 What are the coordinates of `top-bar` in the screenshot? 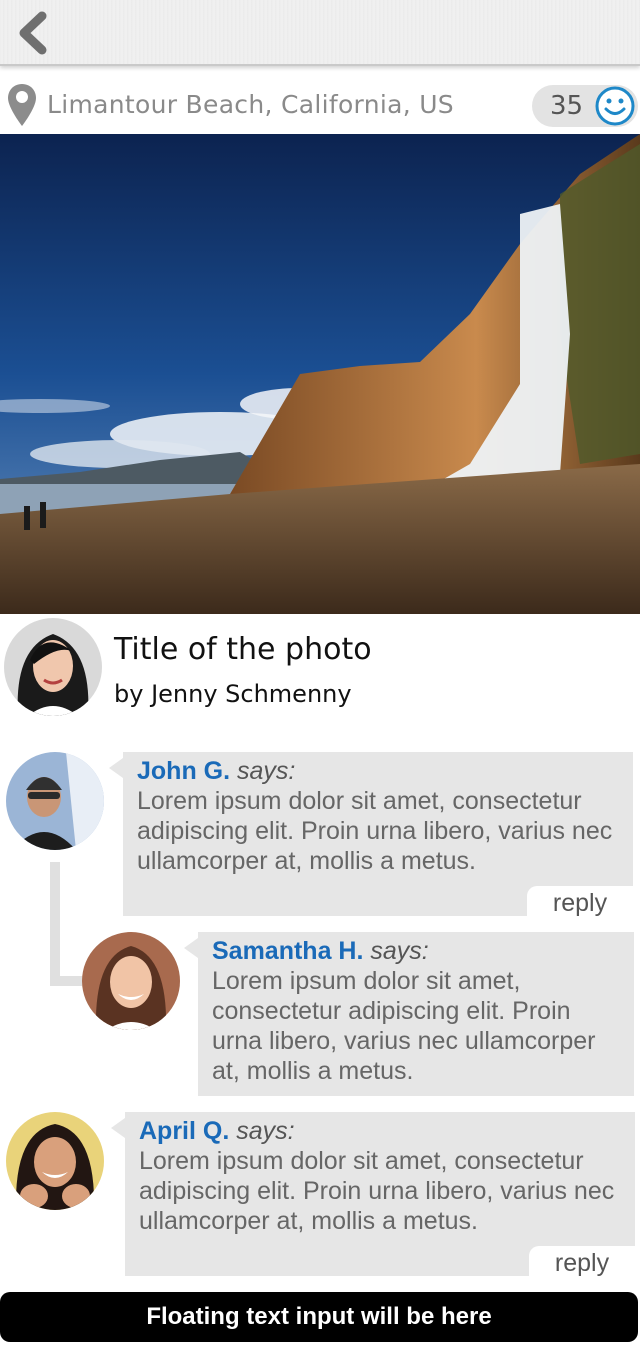 It's located at (320, 33).